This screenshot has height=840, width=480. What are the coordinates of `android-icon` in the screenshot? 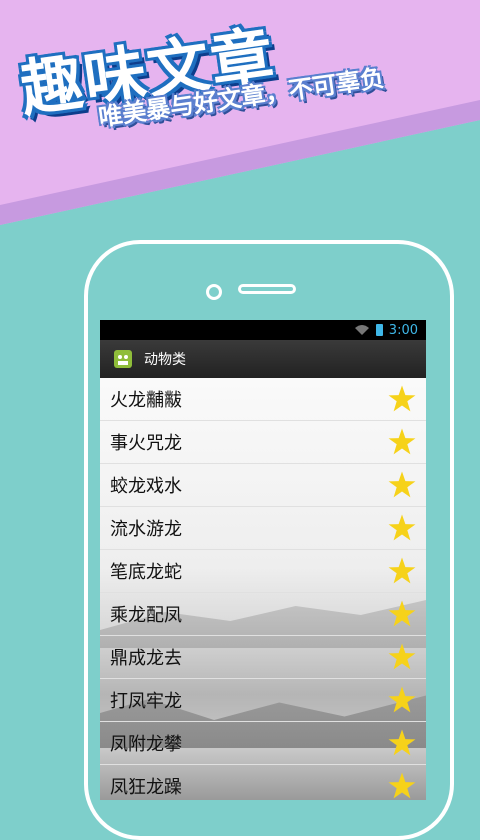 It's located at (123, 359).